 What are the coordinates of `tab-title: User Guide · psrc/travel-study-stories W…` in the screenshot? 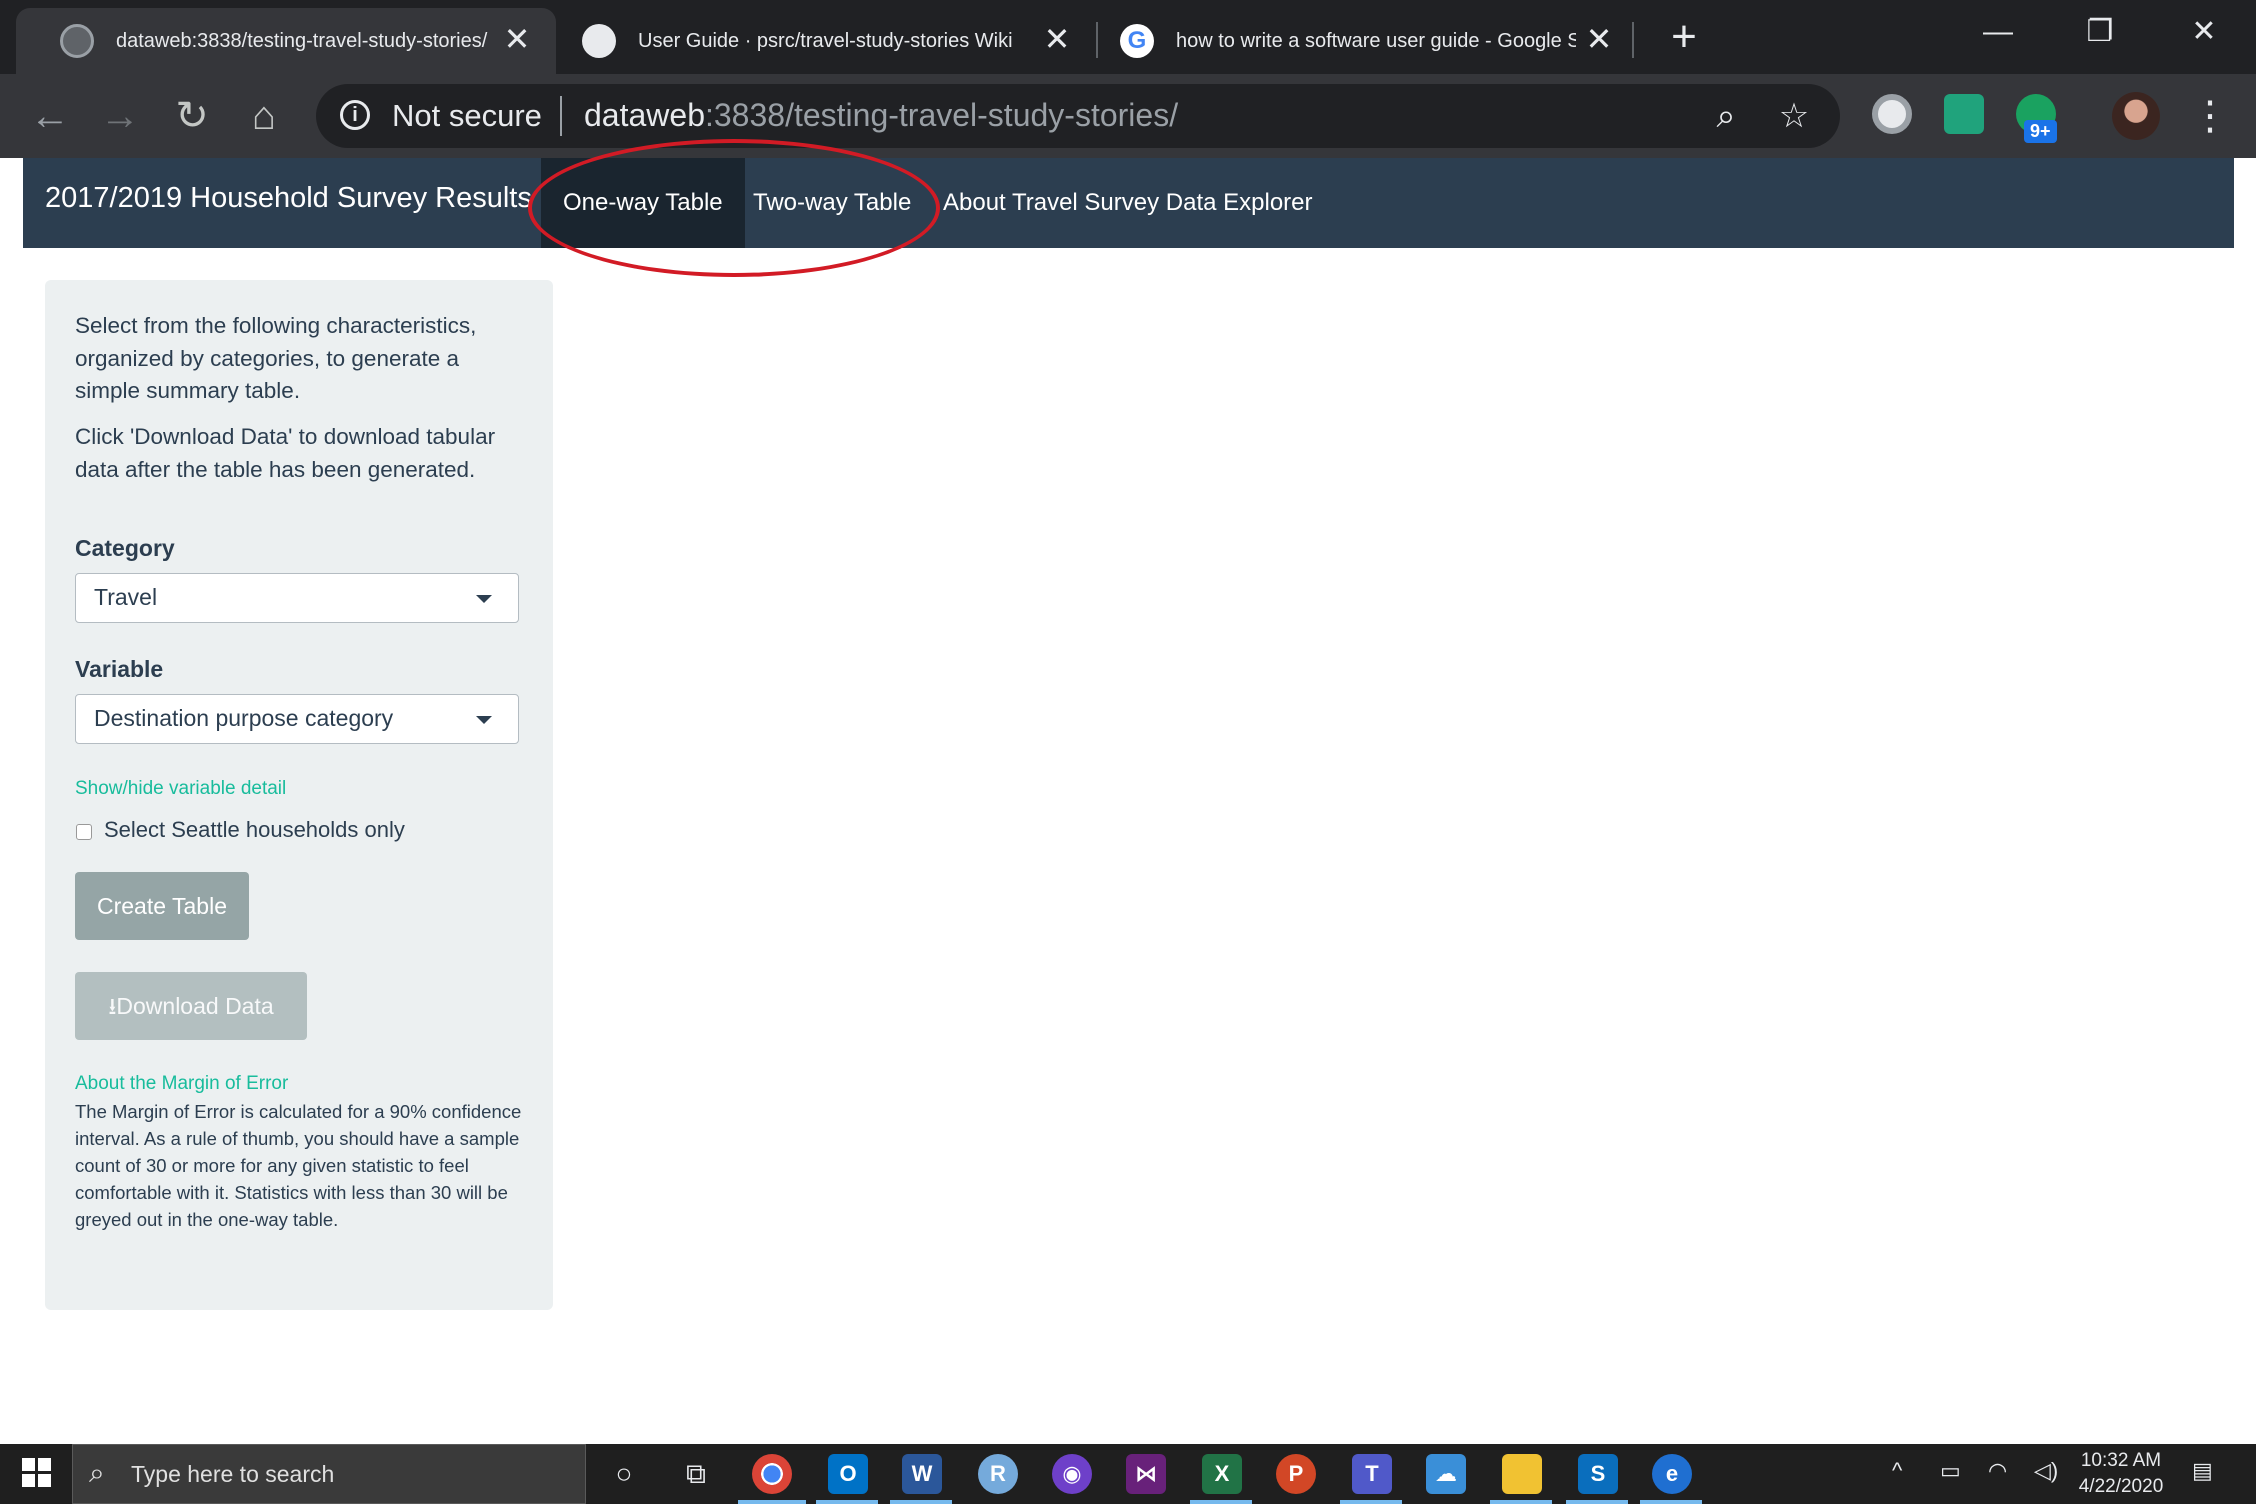 It's located at (825, 40).